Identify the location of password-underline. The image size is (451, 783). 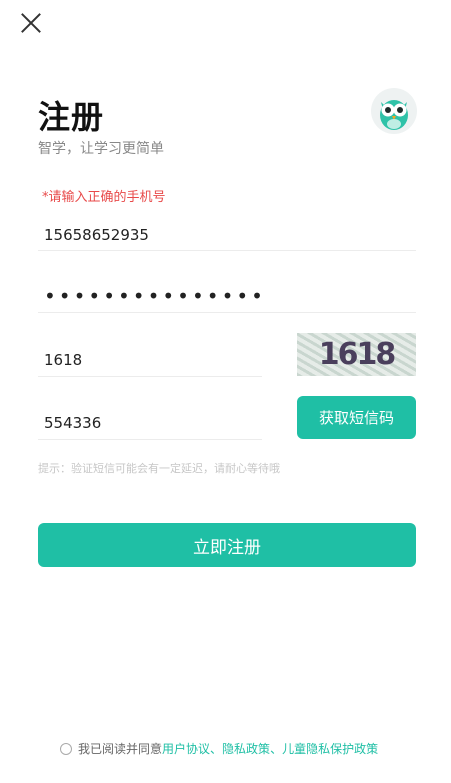
(227, 312).